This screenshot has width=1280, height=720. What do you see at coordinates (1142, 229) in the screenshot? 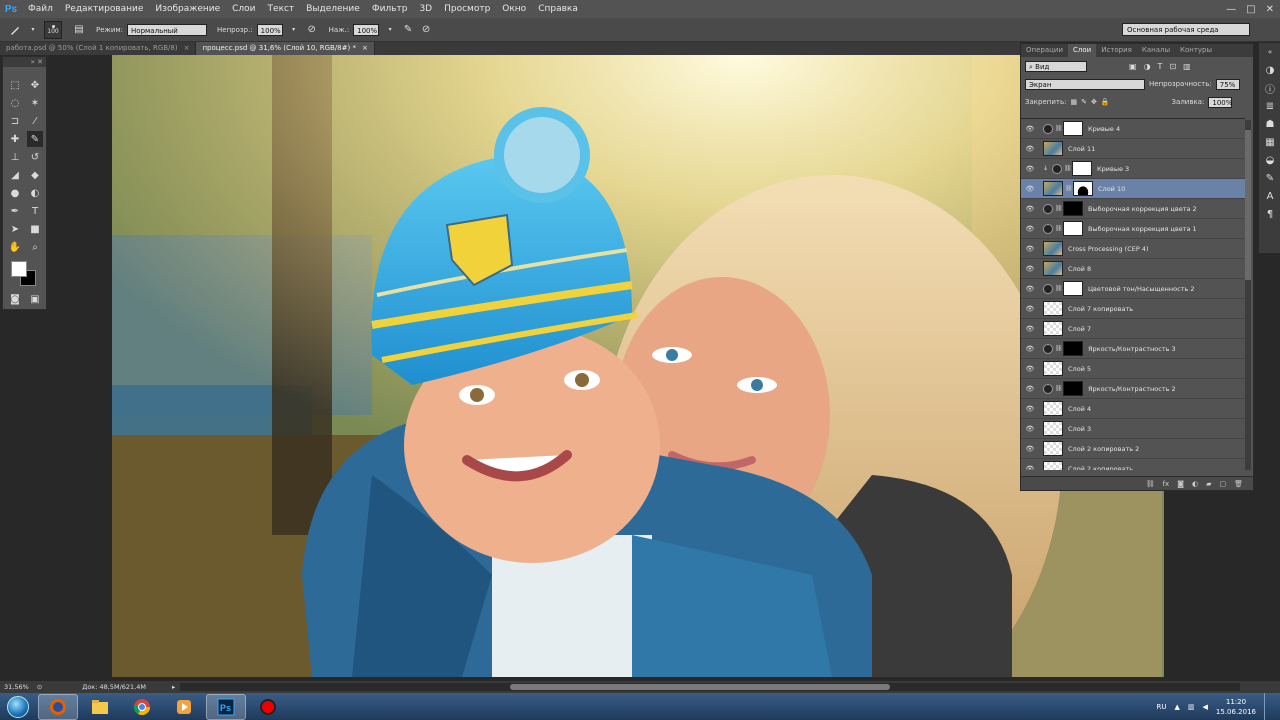
I see `layer-name: Выборочная коррекция цвета 1` at bounding box center [1142, 229].